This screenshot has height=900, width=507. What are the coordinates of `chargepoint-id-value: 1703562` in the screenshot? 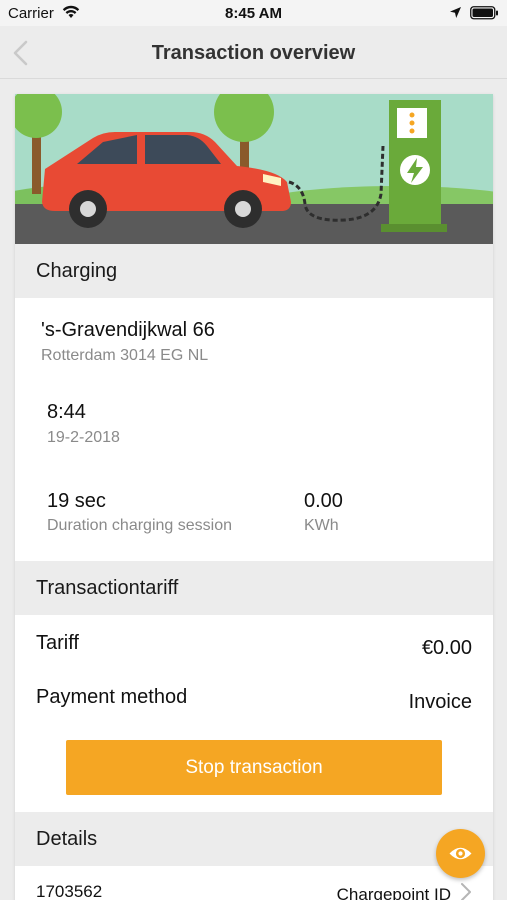 It's located at (69, 891).